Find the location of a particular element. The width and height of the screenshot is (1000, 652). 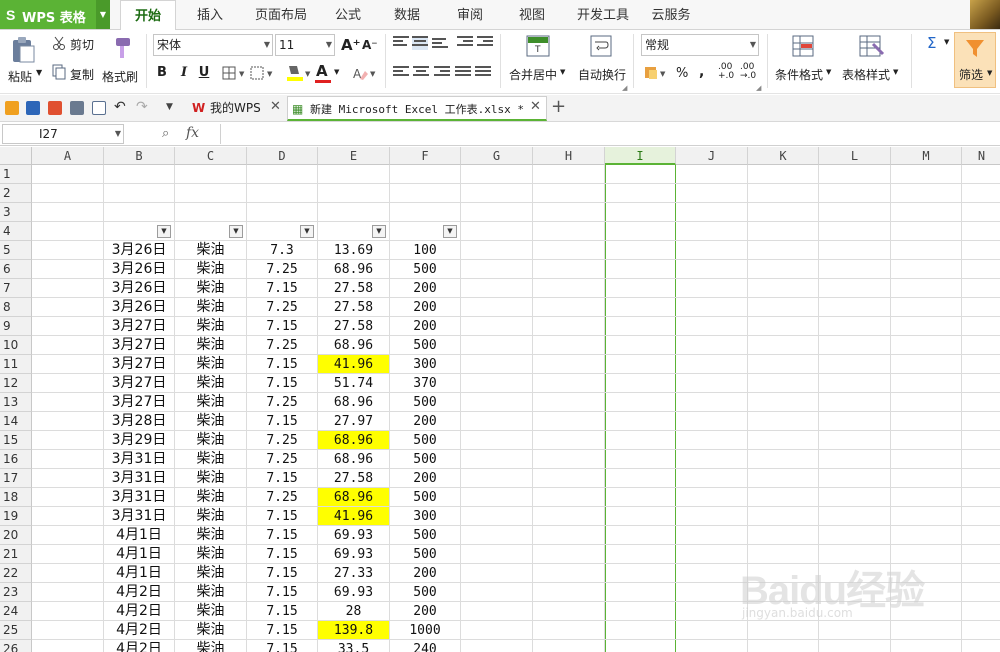

tab-insert: 插入 is located at coordinates (210, 15).